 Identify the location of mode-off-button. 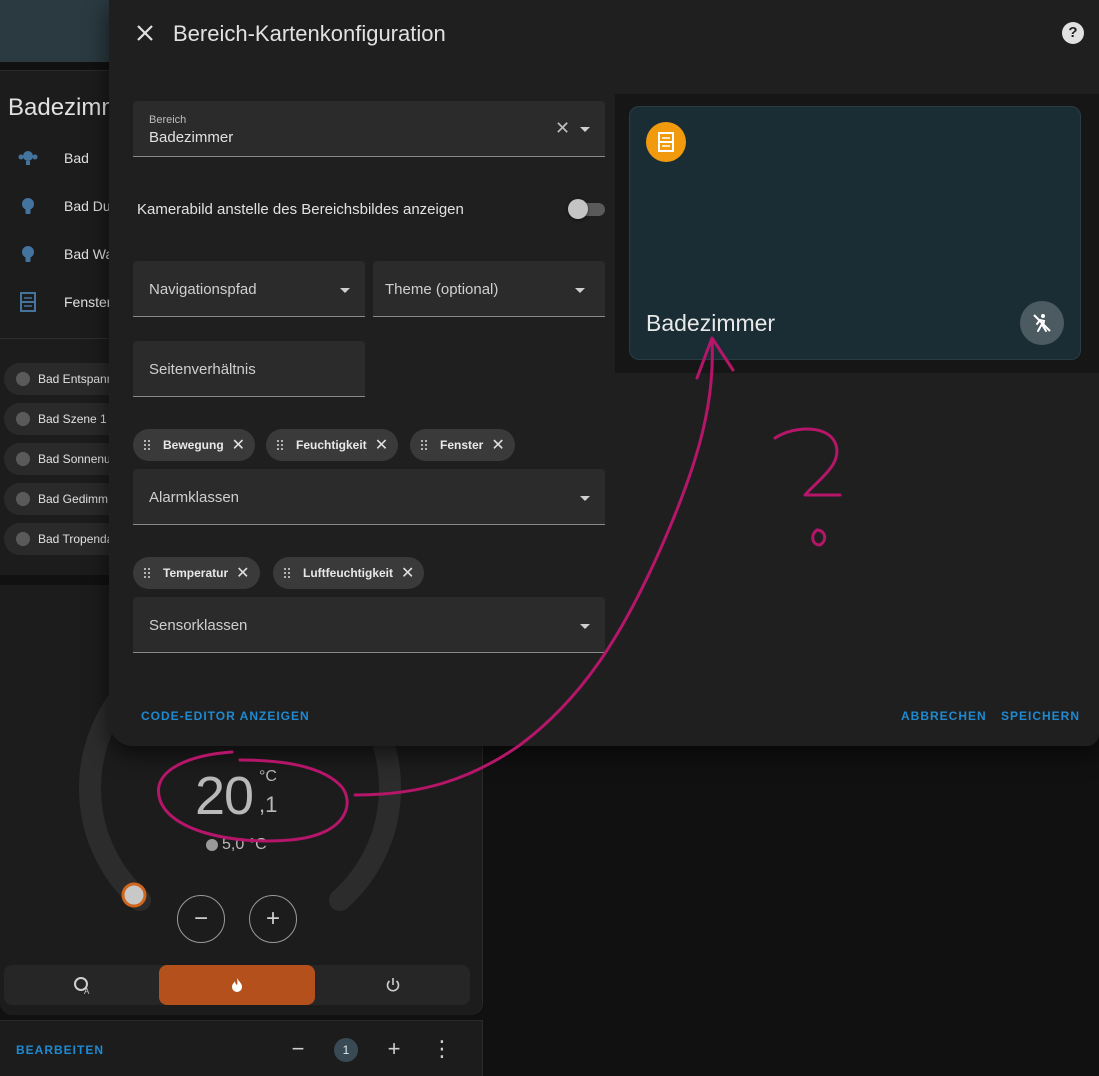
(392, 985).